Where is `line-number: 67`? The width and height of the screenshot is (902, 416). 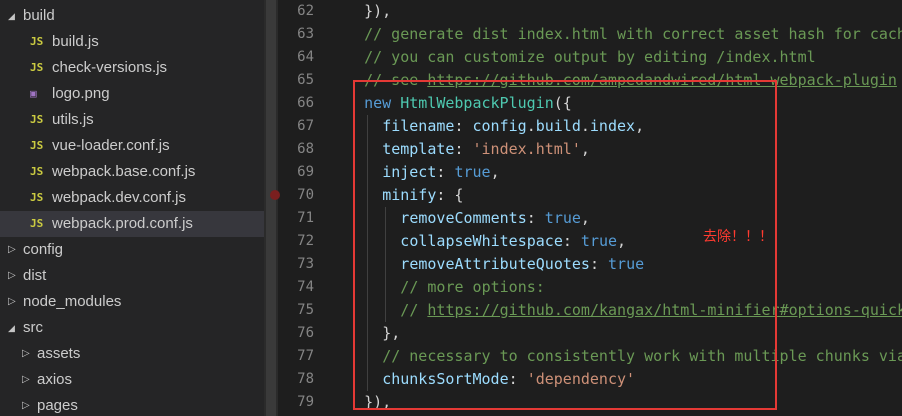
line-number: 67 is located at coordinates (305, 126).